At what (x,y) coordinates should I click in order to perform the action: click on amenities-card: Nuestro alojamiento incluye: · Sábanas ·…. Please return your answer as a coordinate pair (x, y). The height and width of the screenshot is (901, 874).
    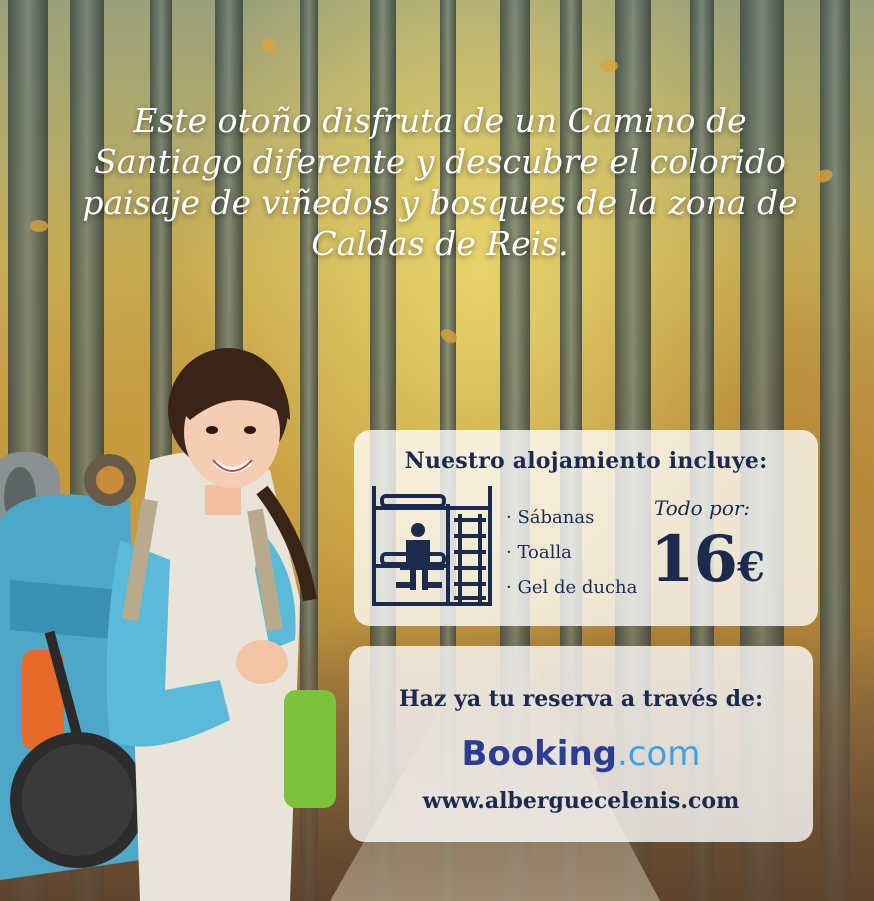
    Looking at the image, I should click on (586, 528).